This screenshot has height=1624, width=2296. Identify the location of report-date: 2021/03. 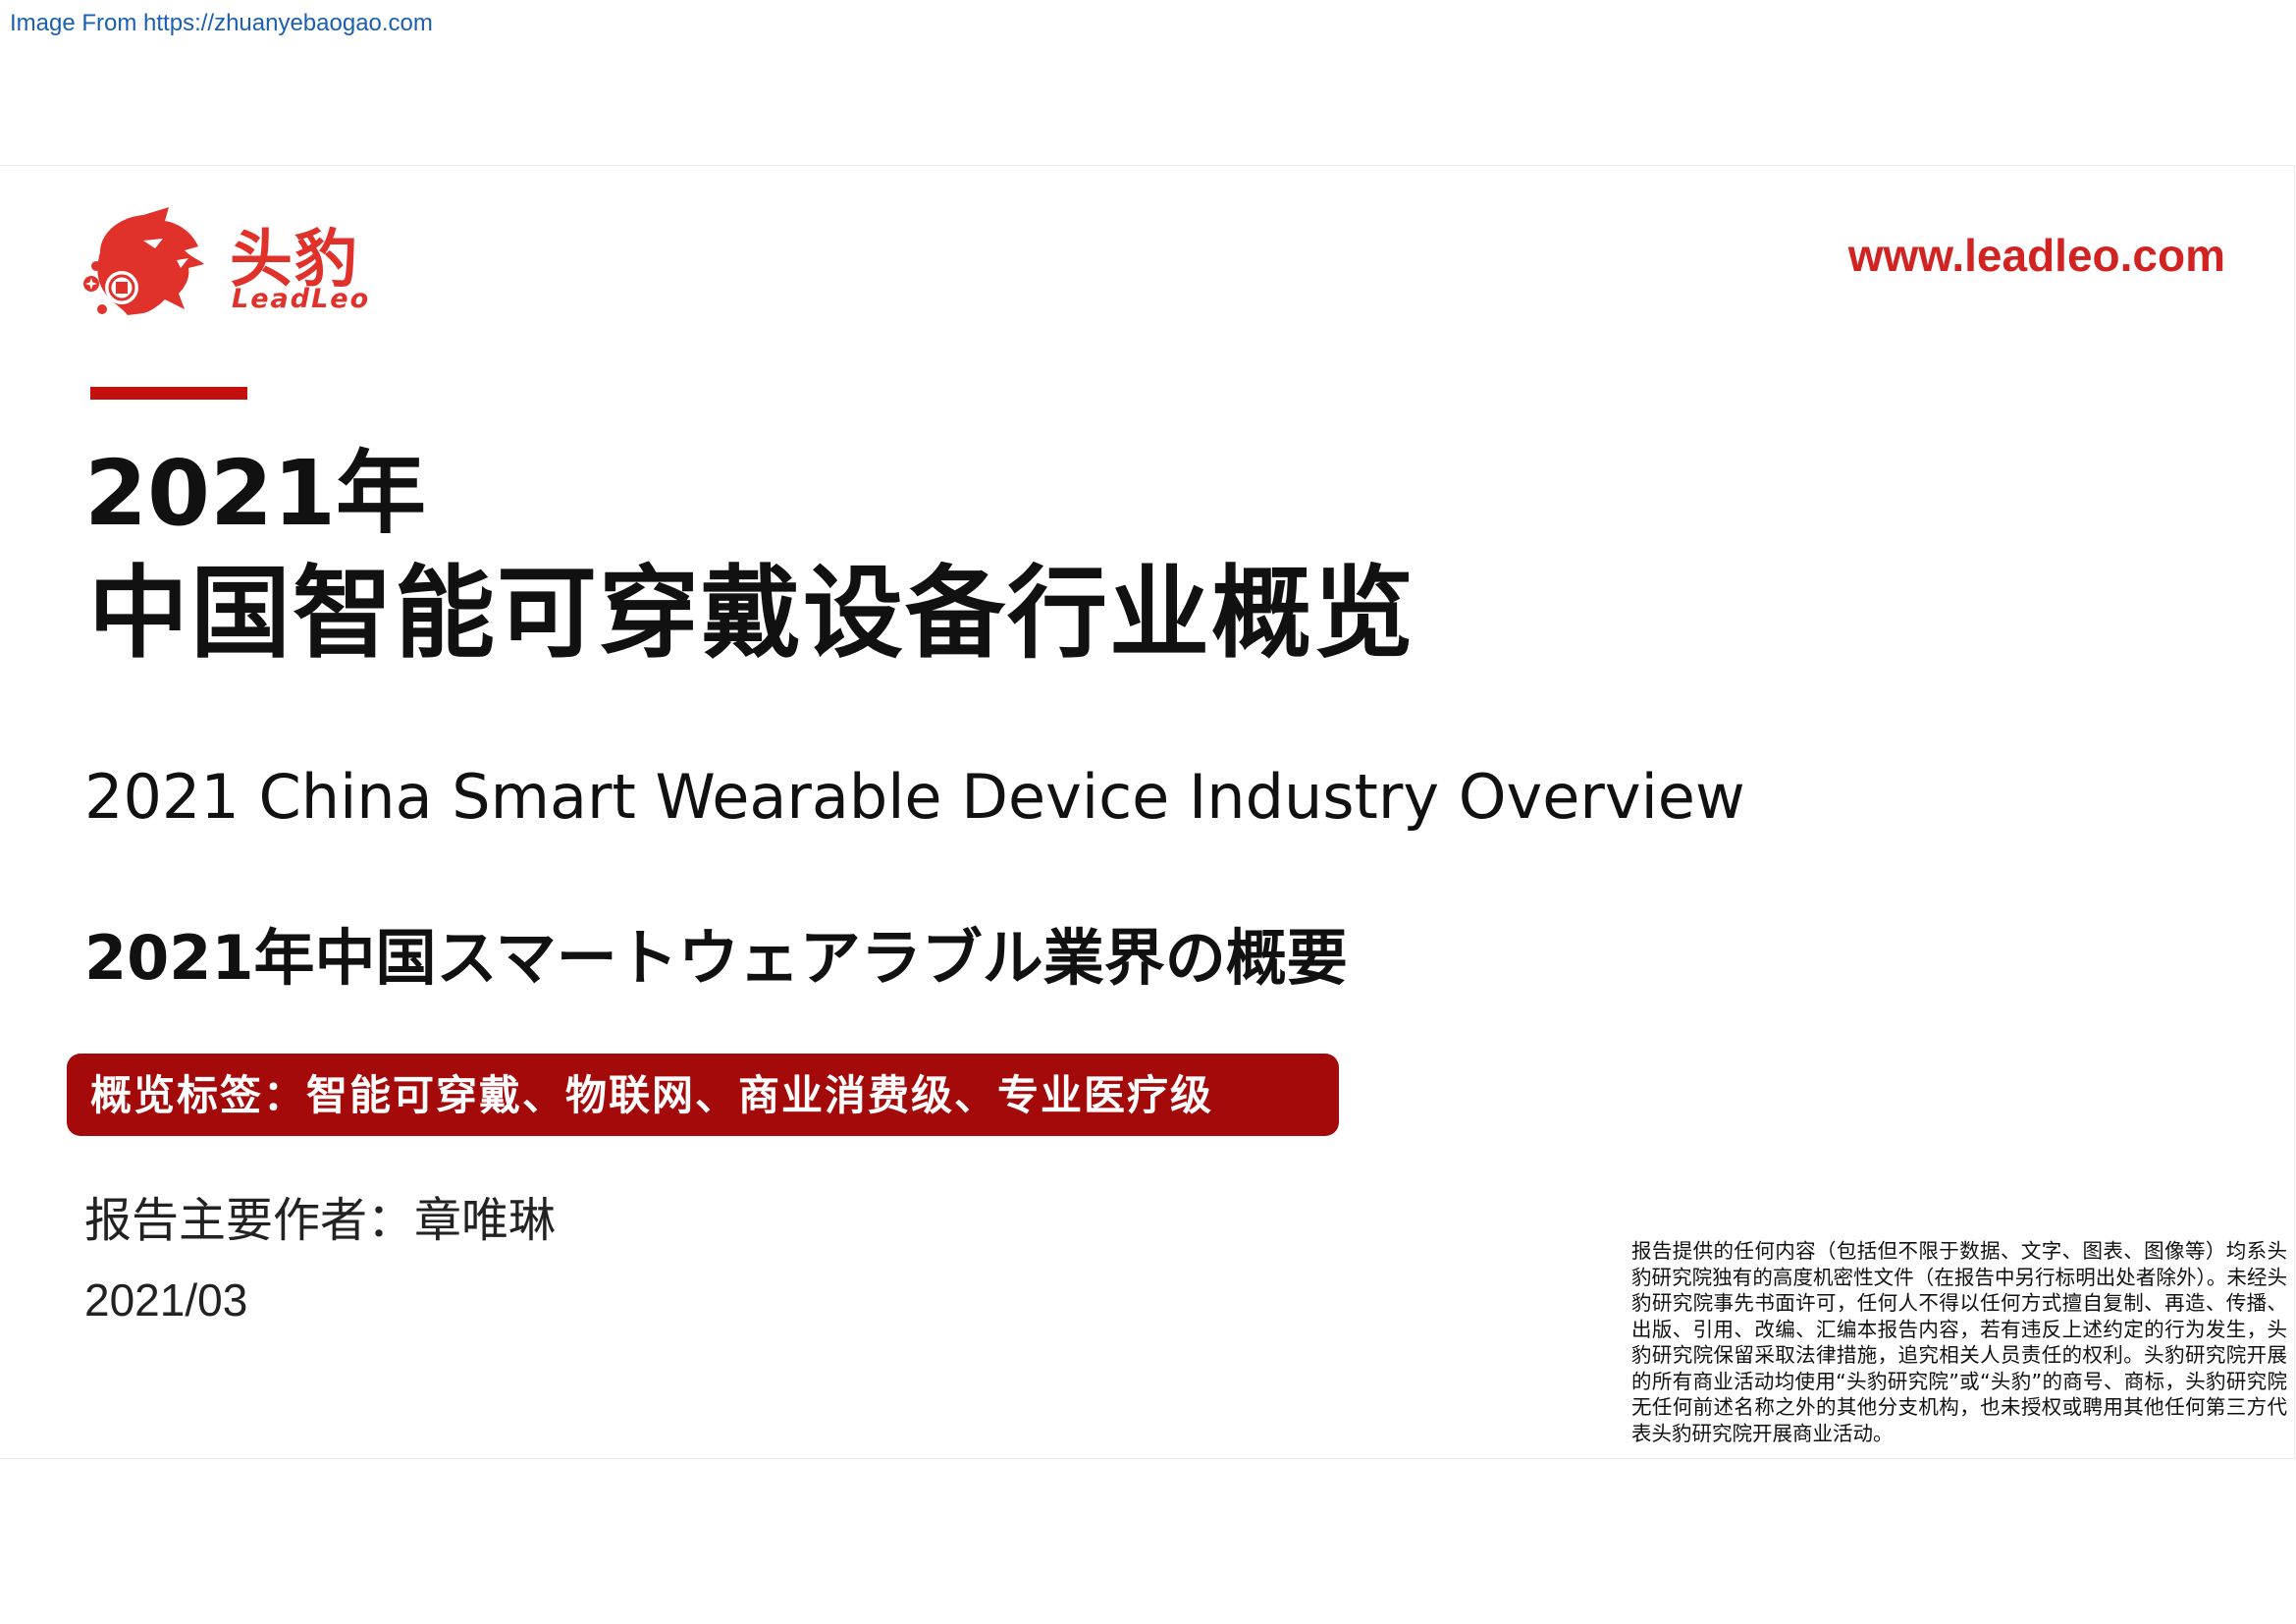
(166, 1300).